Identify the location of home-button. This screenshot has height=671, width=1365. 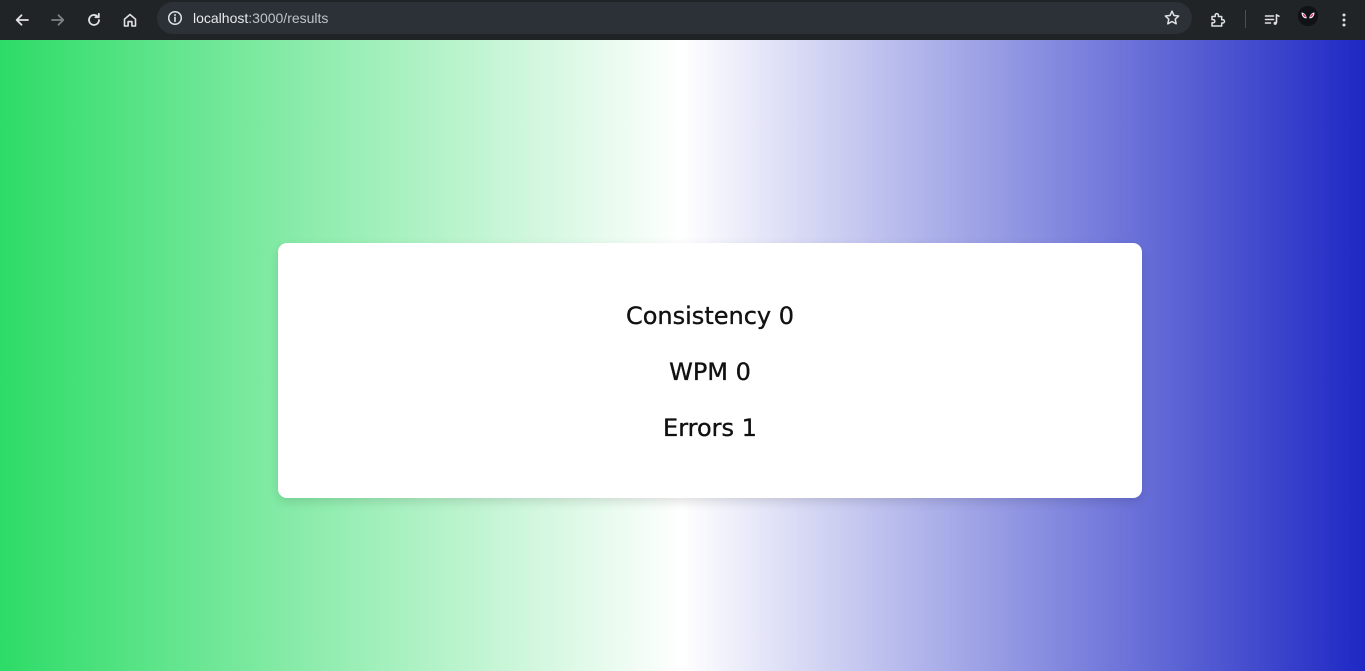
(130, 20).